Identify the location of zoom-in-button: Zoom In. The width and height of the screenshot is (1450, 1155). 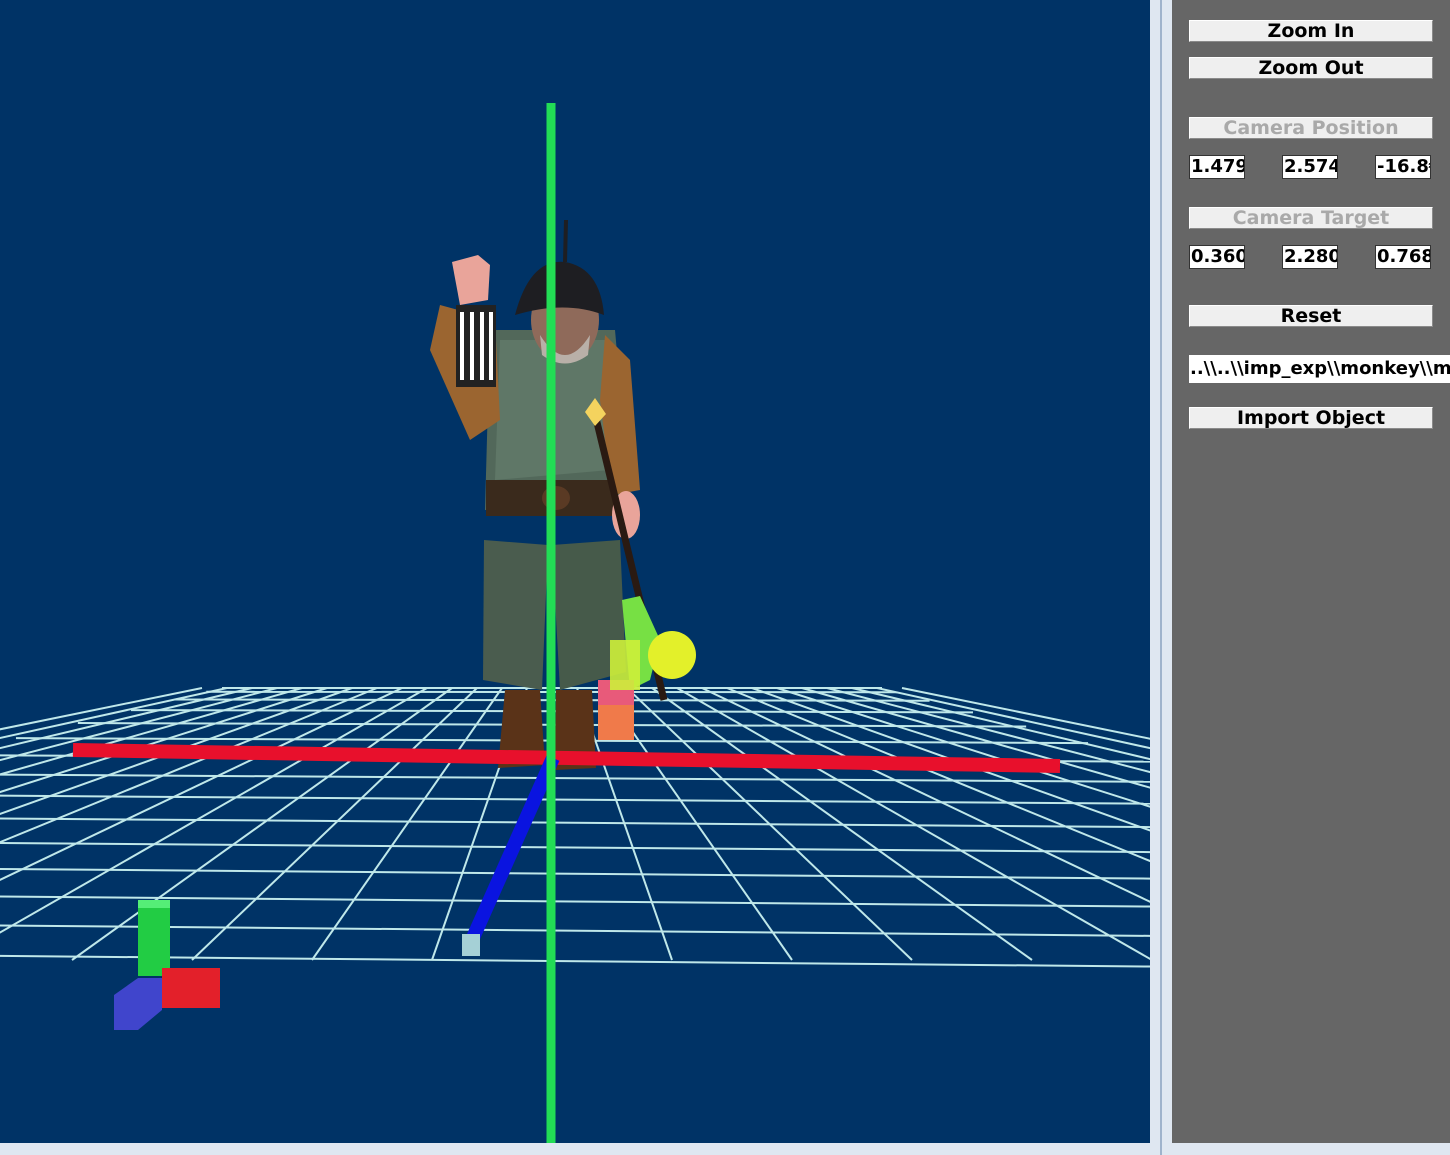
(1311, 31).